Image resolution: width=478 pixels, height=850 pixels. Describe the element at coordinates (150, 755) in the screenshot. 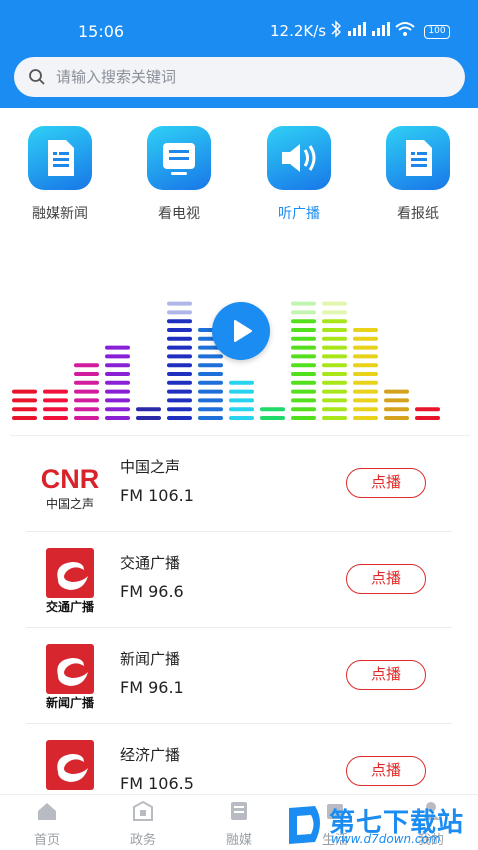

I see `station-name: 经济广播` at that location.